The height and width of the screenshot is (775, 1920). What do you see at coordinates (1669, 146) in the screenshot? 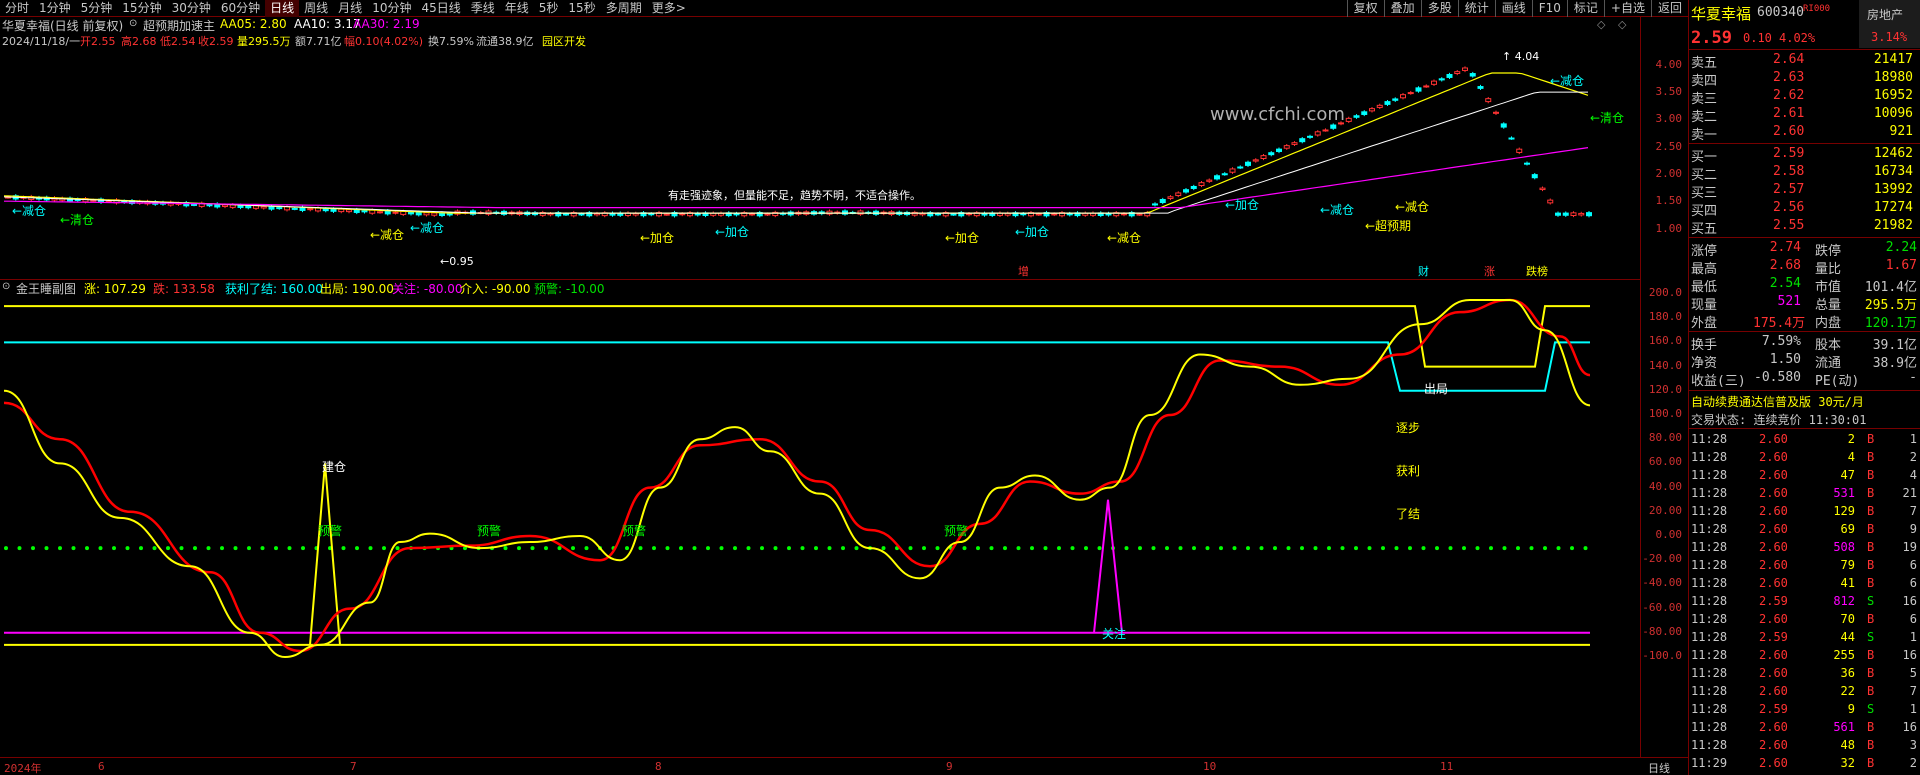
I see `price-tick: 2.50` at bounding box center [1669, 146].